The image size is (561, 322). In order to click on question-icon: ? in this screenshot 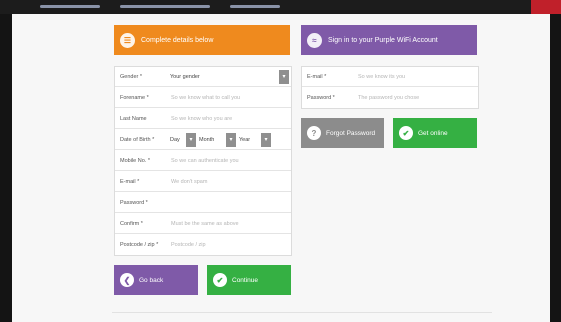, I will do `click(314, 133)`.